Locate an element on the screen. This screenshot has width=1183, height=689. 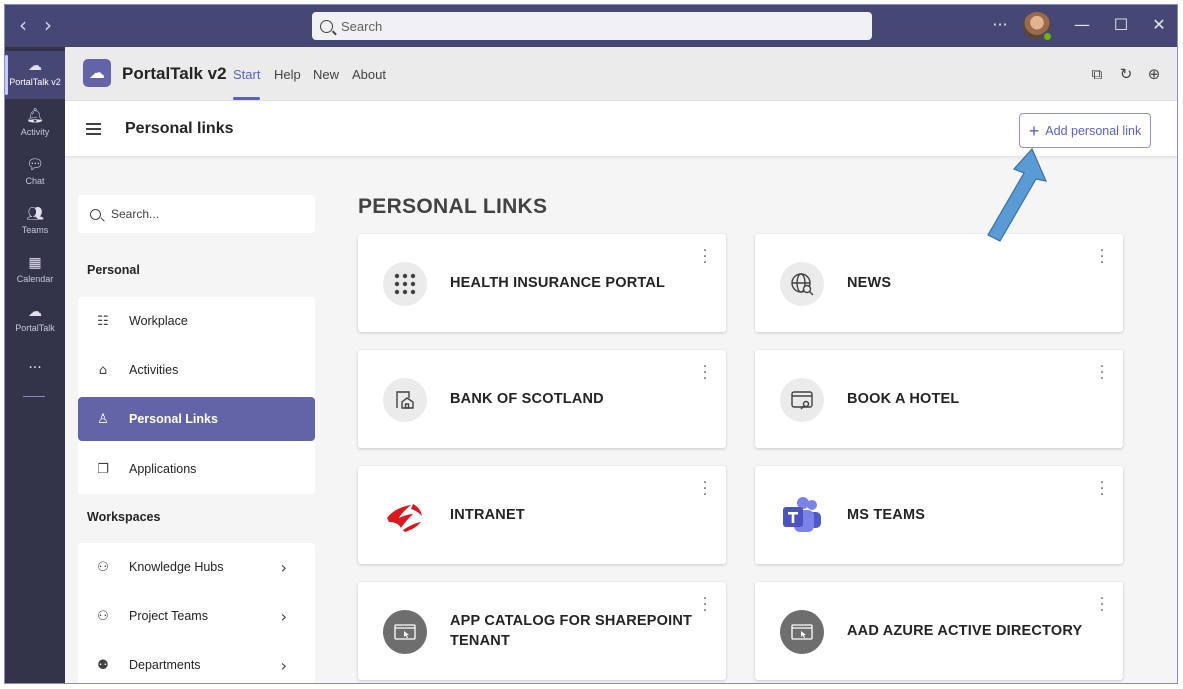
bell-icon: 🔔︎ is located at coordinates (35, 116).